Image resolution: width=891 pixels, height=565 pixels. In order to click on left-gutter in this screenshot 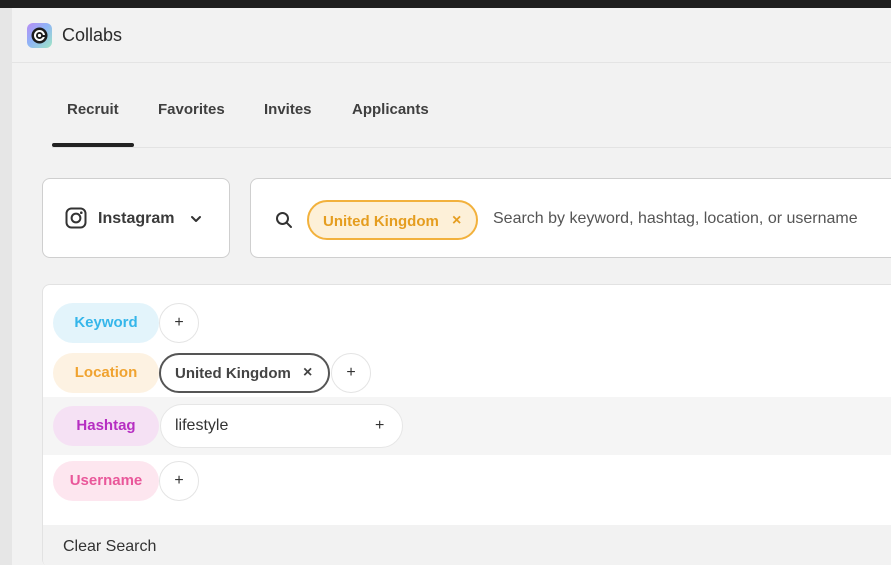, I will do `click(6, 286)`.